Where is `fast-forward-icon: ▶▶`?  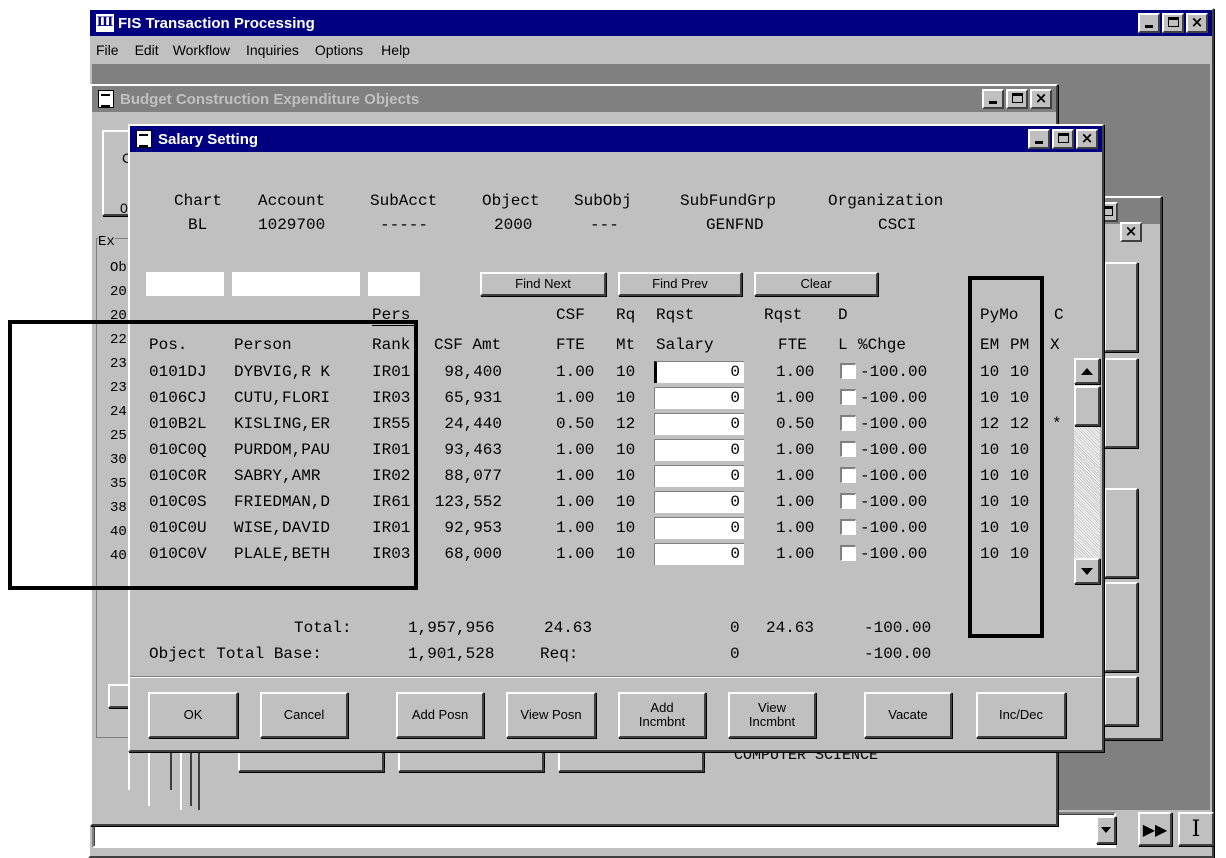
fast-forward-icon: ▶▶ is located at coordinates (1155, 829).